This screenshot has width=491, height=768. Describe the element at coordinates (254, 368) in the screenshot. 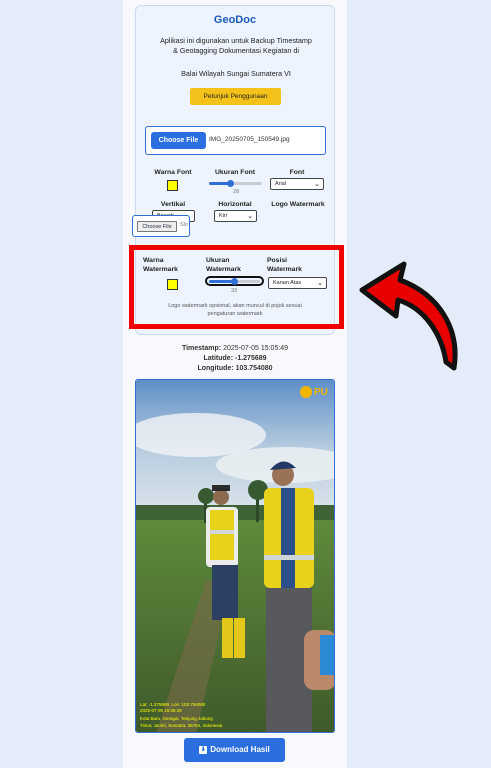

I see `longitude-value: 103.754080` at that location.